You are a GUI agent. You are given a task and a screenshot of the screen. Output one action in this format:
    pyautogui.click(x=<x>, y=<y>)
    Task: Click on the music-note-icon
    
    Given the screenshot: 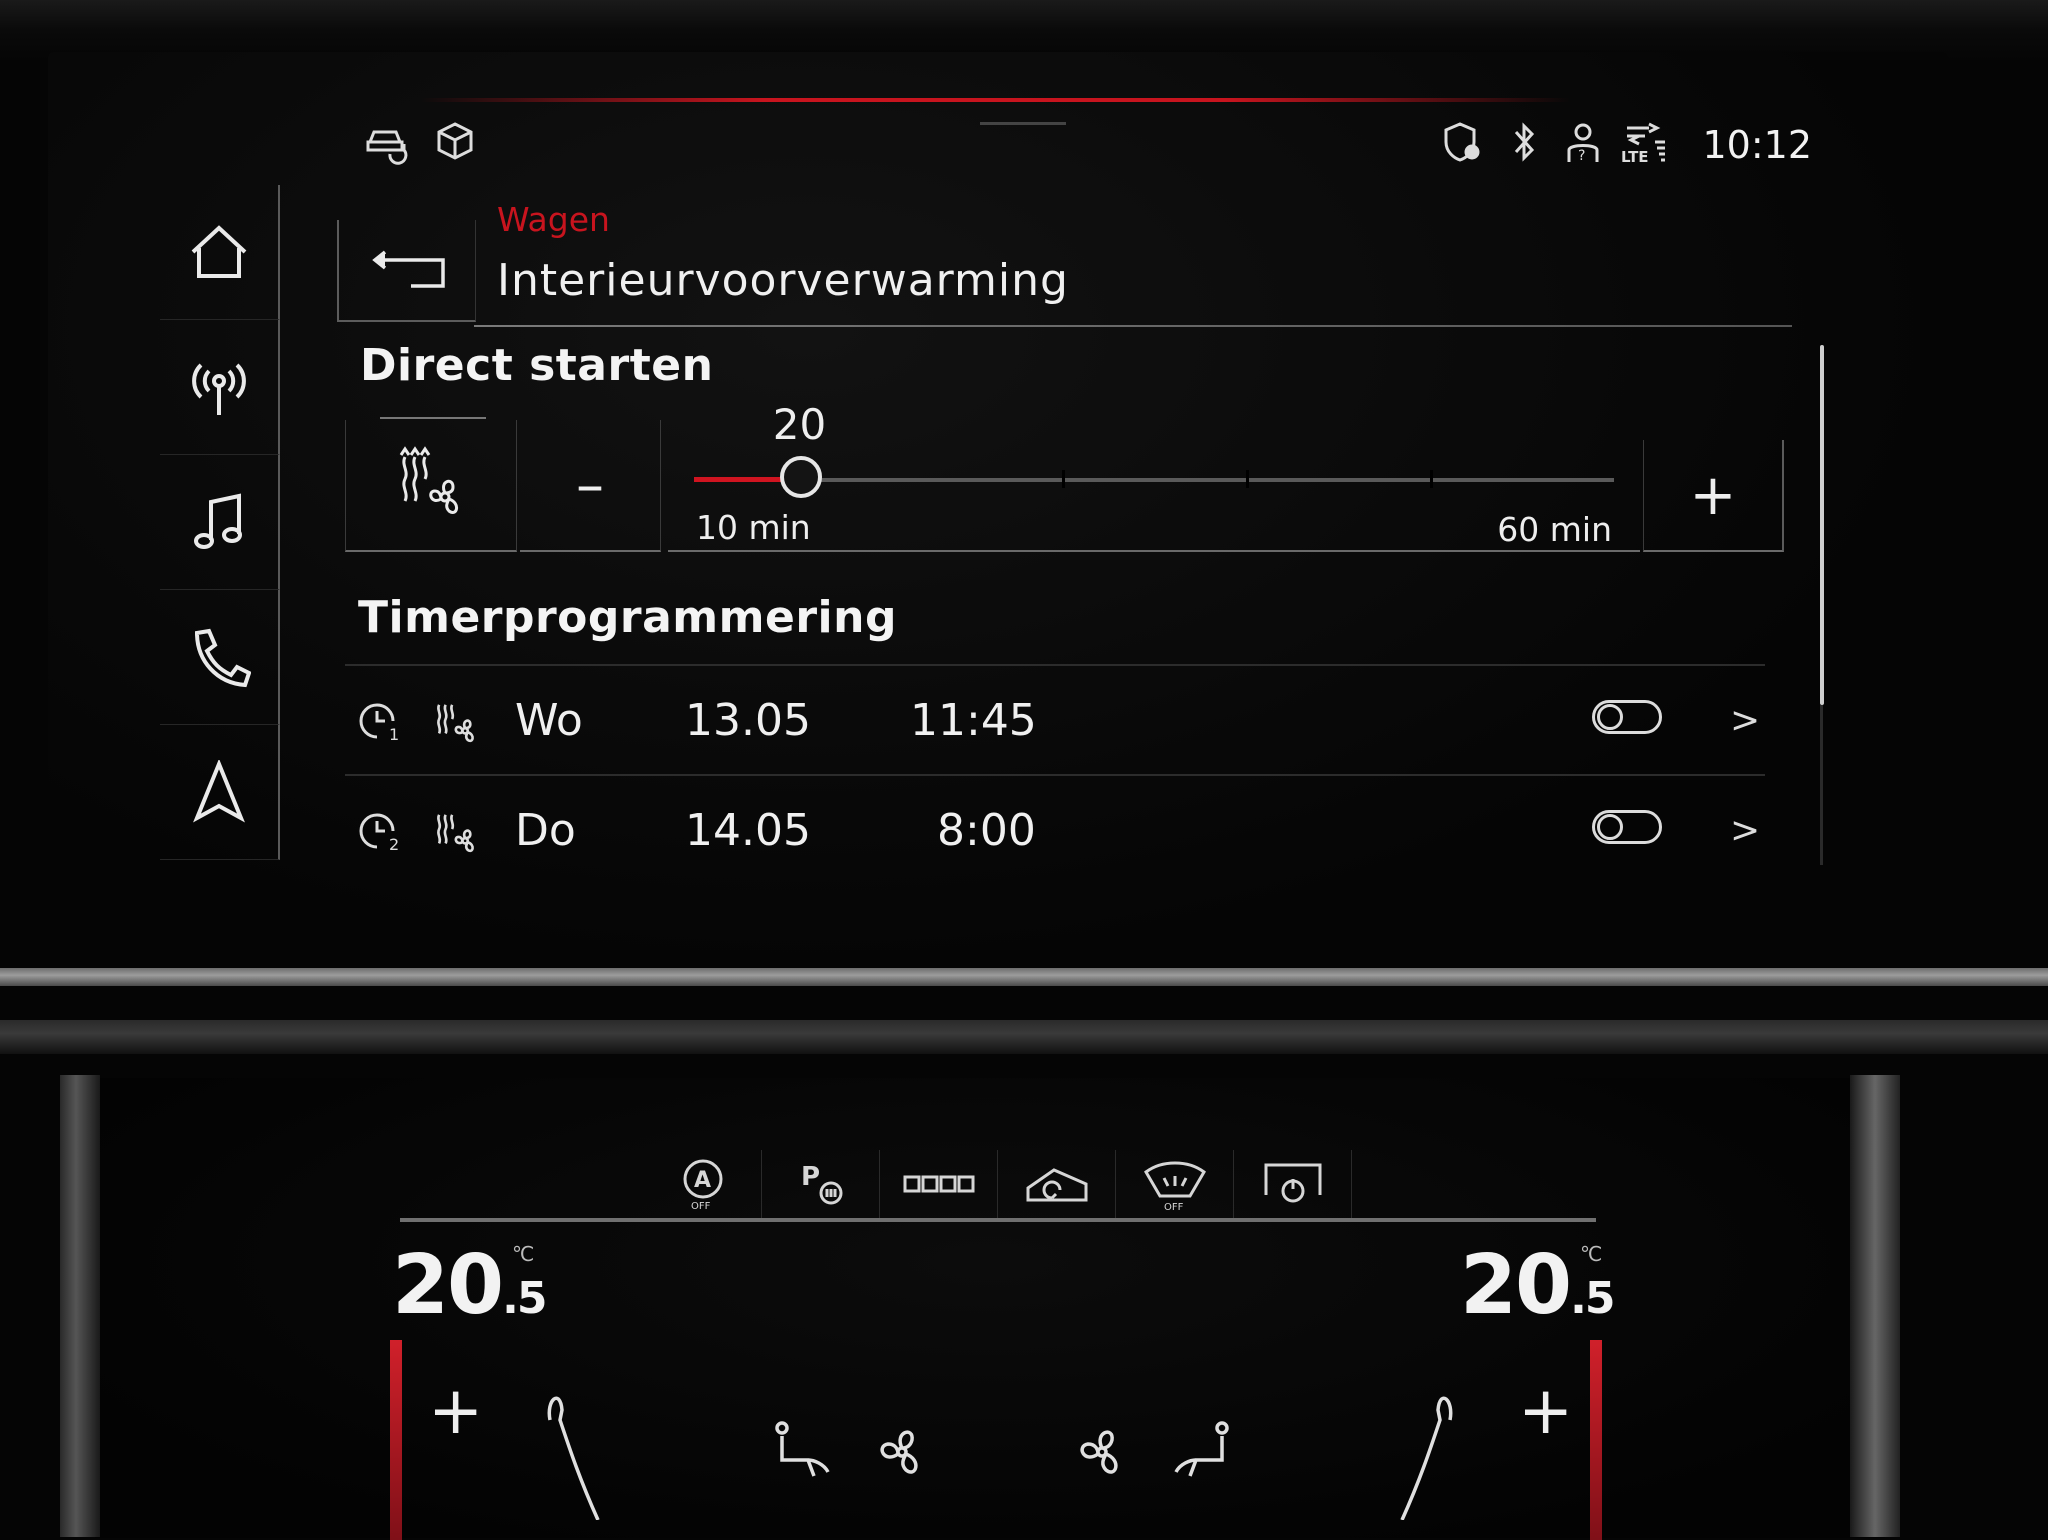 What is the action you would take?
    pyautogui.click(x=218, y=521)
    